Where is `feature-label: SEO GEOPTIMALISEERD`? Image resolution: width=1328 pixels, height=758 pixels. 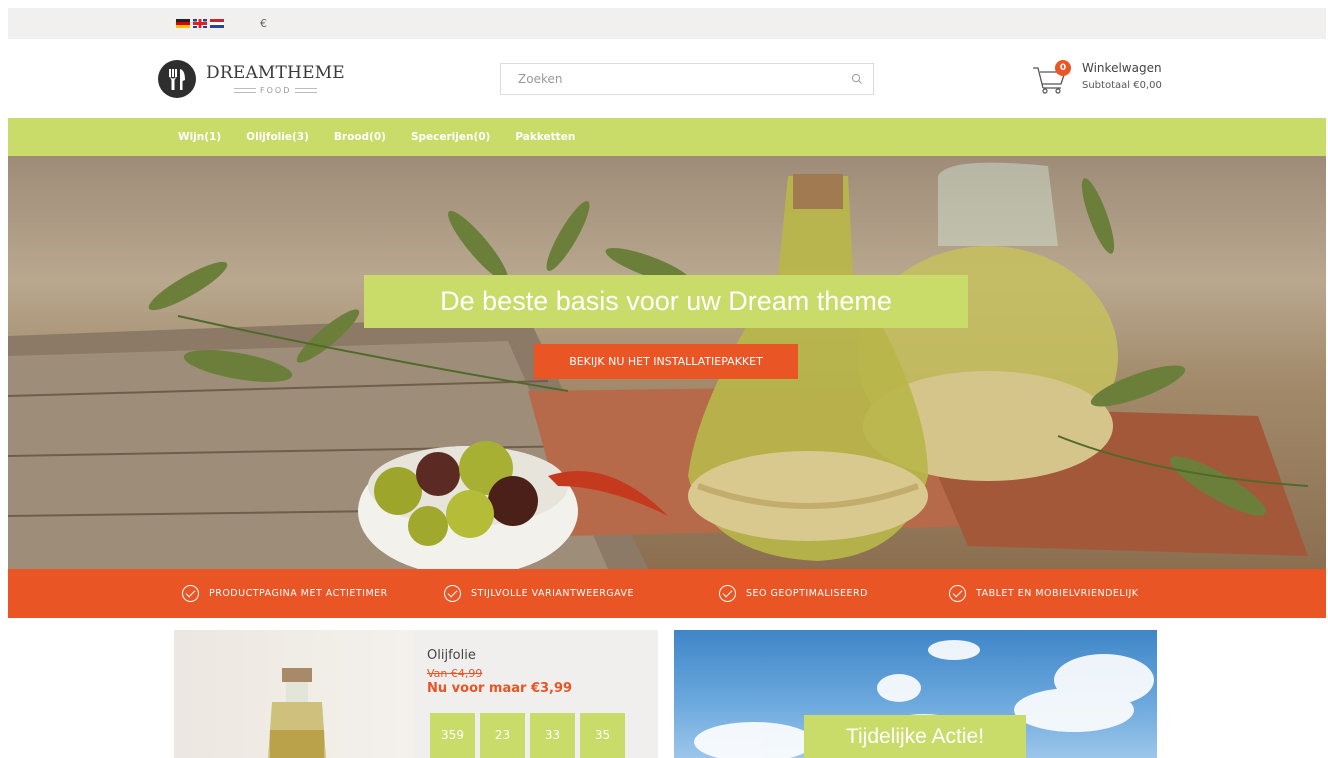
feature-label: SEO GEOPTIMALISEERD is located at coordinates (807, 593).